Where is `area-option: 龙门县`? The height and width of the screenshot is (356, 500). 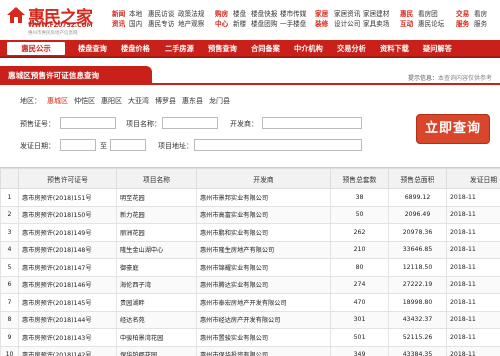
area-option: 龙门县 is located at coordinates (219, 101).